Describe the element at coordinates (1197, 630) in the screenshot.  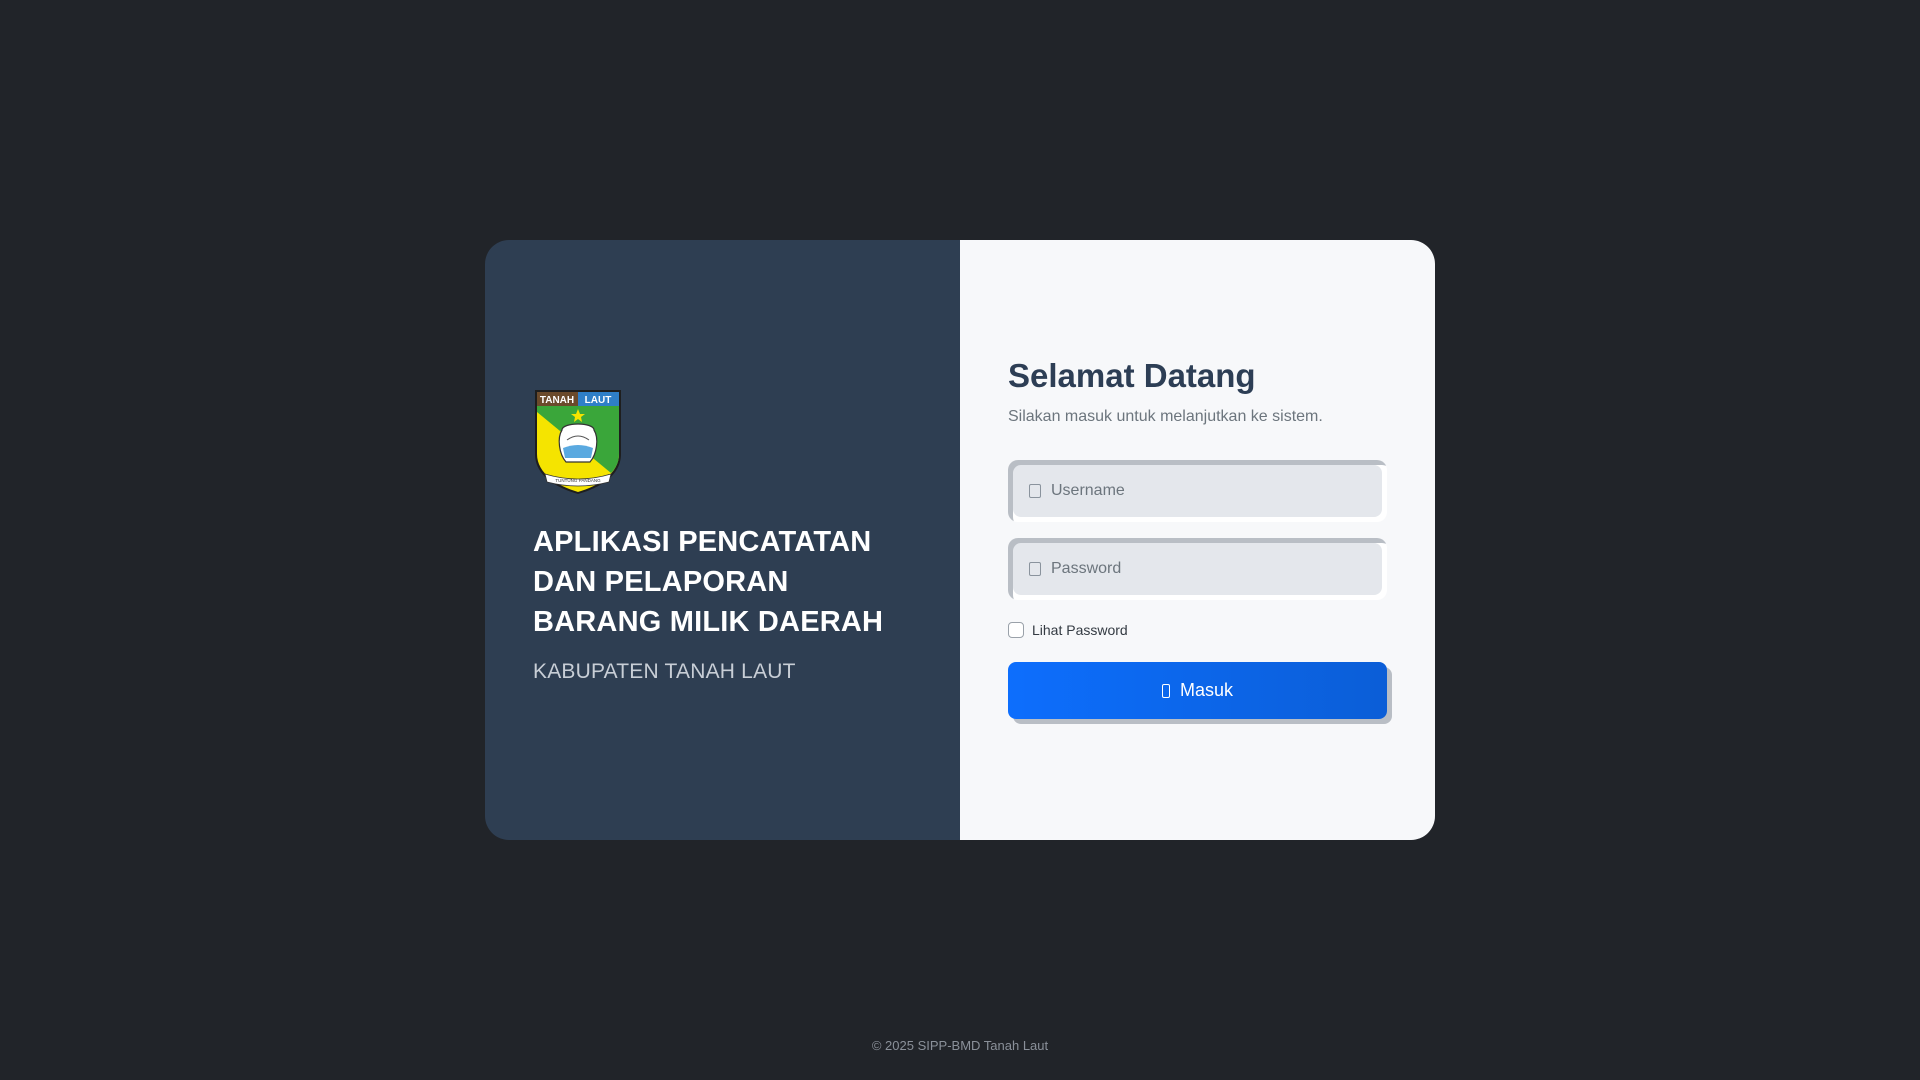
I see `show-password-row: Lihat Password` at that location.